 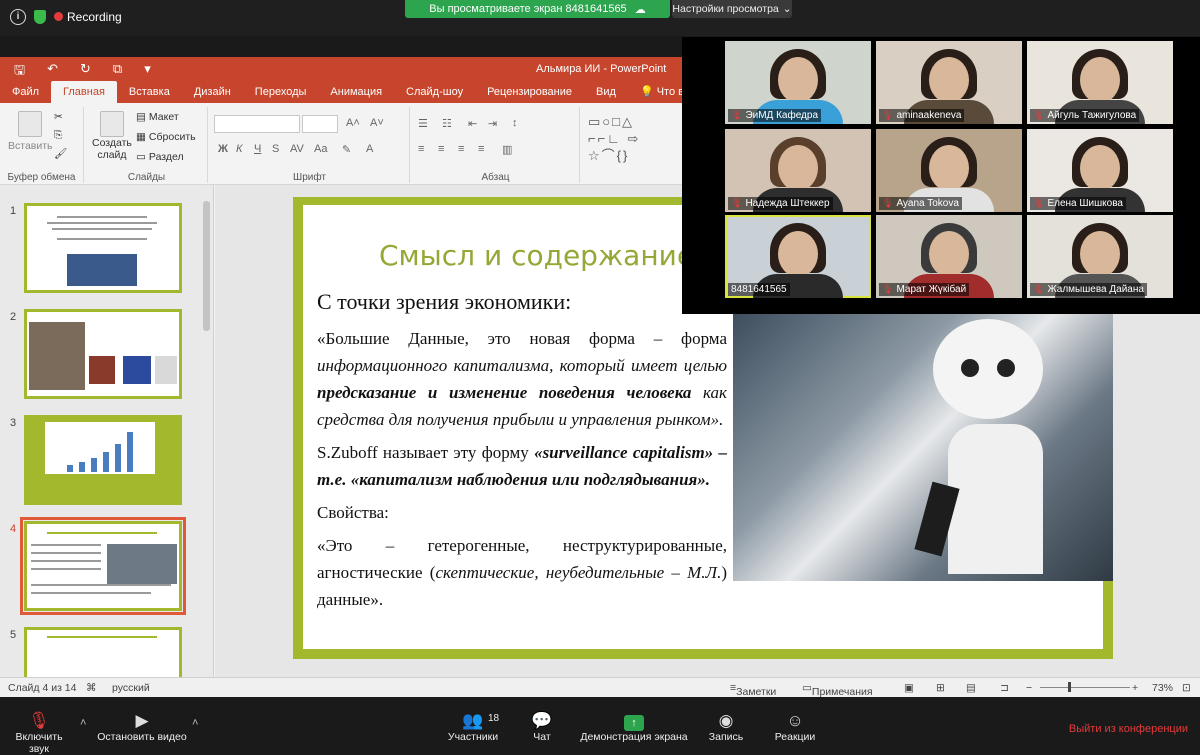 I want to click on tab-animation: Анимация, so click(x=356, y=92).